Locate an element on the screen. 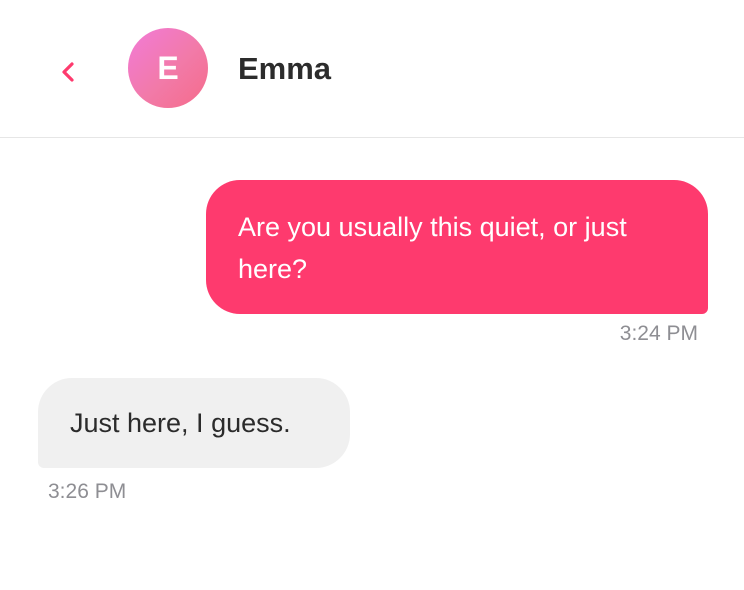  avatar: E is located at coordinates (168, 68).